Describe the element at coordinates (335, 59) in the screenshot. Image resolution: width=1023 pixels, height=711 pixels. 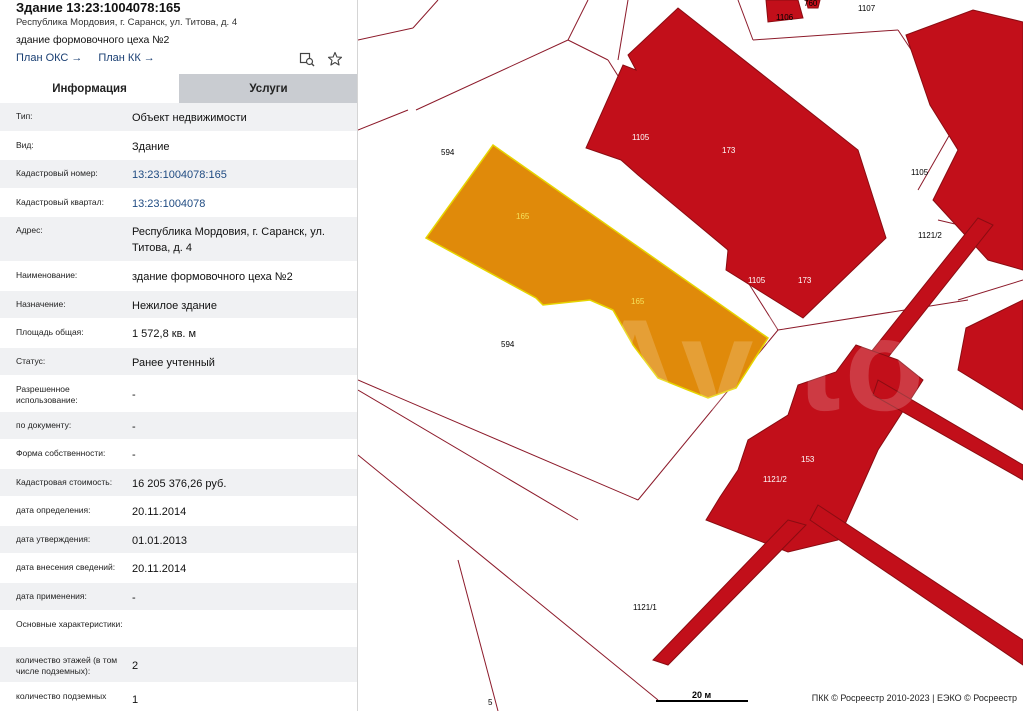
I see `star-icon` at that location.